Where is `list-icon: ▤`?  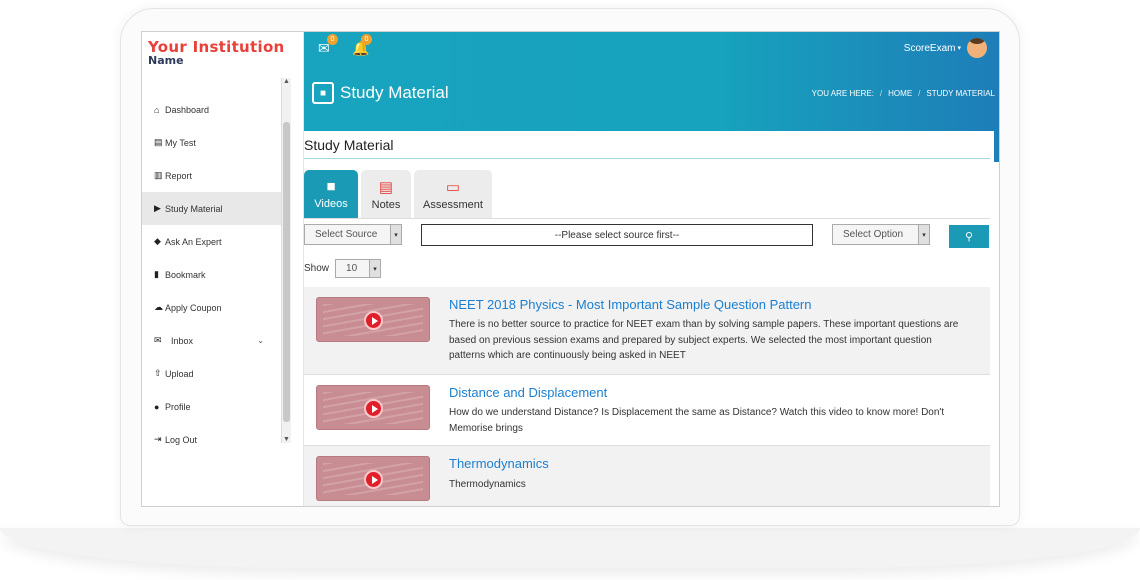 list-icon: ▤ is located at coordinates (158, 142).